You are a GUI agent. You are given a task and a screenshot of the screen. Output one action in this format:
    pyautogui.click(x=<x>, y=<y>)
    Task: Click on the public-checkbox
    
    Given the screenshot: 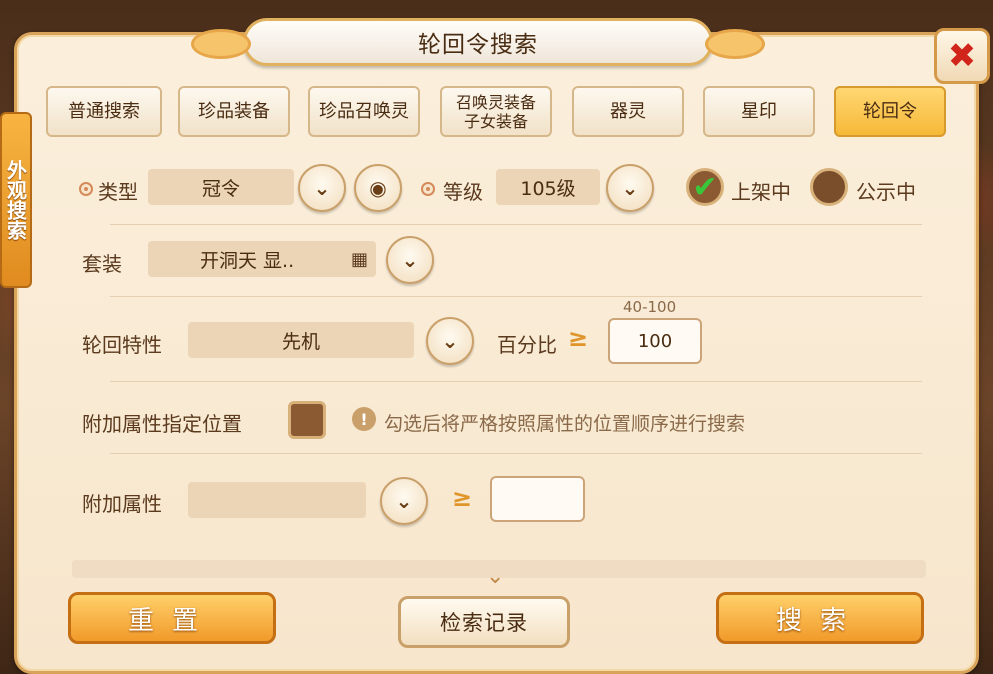 What is the action you would take?
    pyautogui.click(x=829, y=187)
    